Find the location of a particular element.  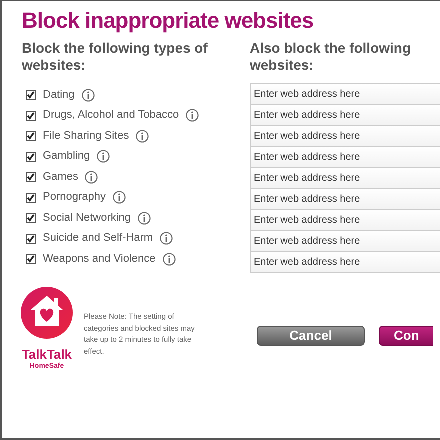

category-label: Drugs, Alcohol and Tobacco is located at coordinates (111, 116).